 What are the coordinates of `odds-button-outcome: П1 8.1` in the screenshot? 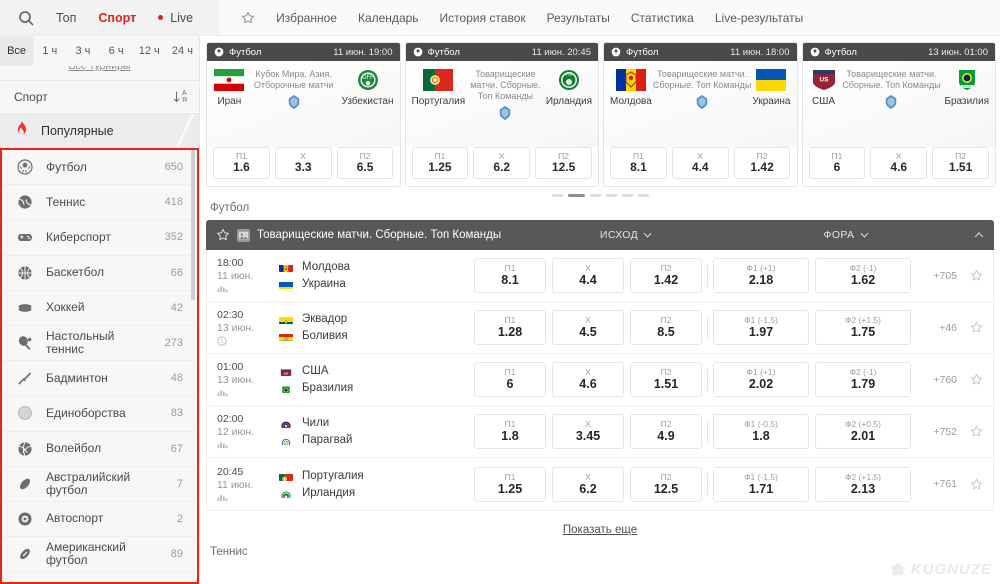 It's located at (510, 275).